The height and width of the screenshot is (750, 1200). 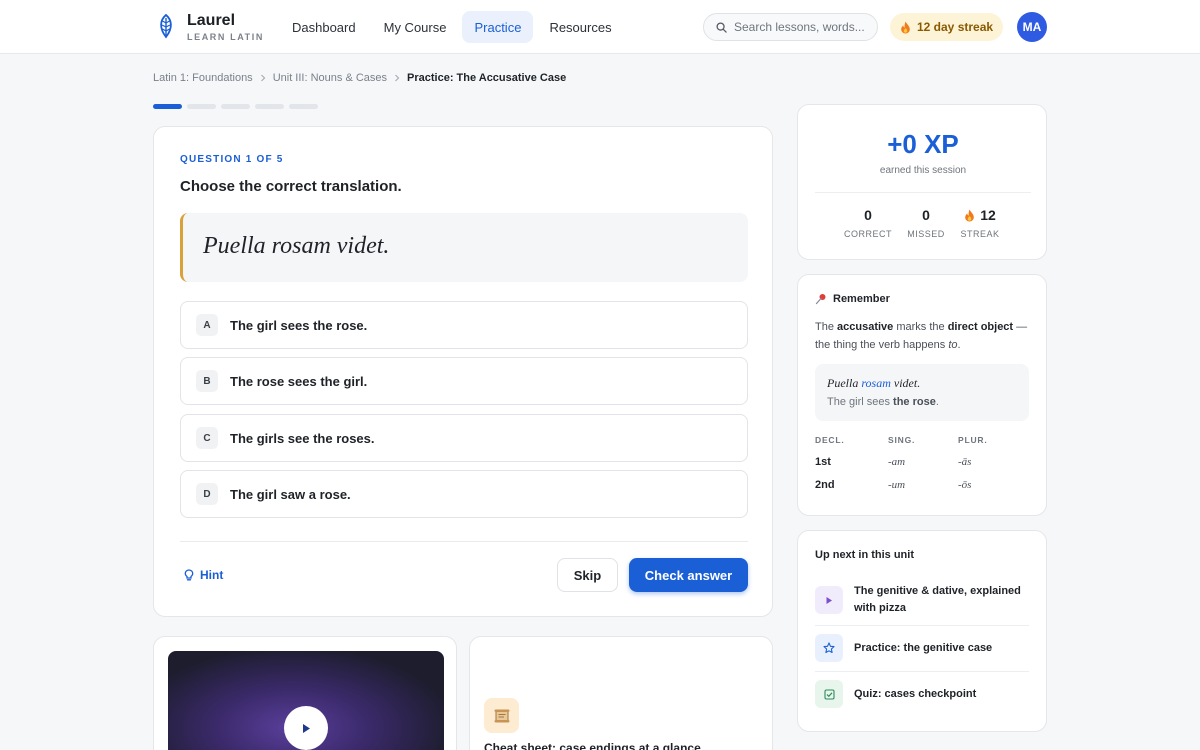 I want to click on answer-option-a: A The girl sees the rose., so click(x=464, y=325).